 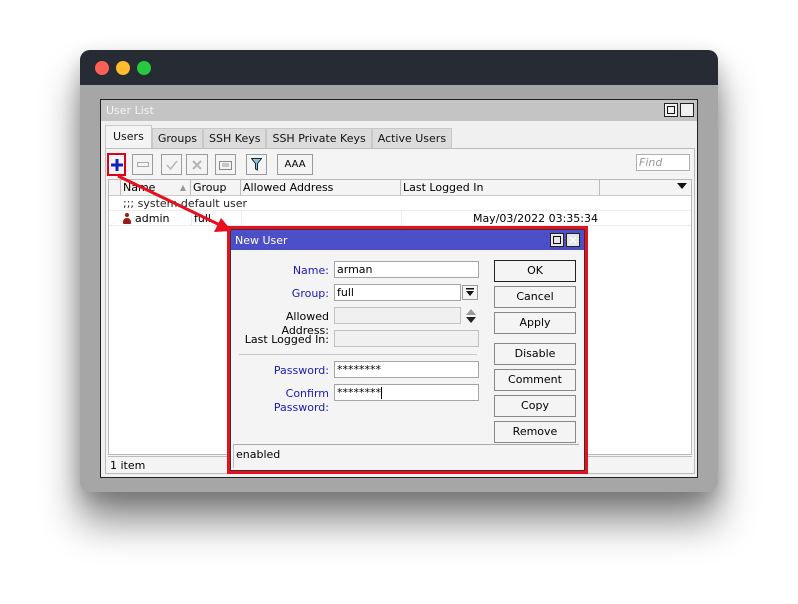 What do you see at coordinates (235, 138) in the screenshot?
I see `tab-ssh-keys: SSH Keys` at bounding box center [235, 138].